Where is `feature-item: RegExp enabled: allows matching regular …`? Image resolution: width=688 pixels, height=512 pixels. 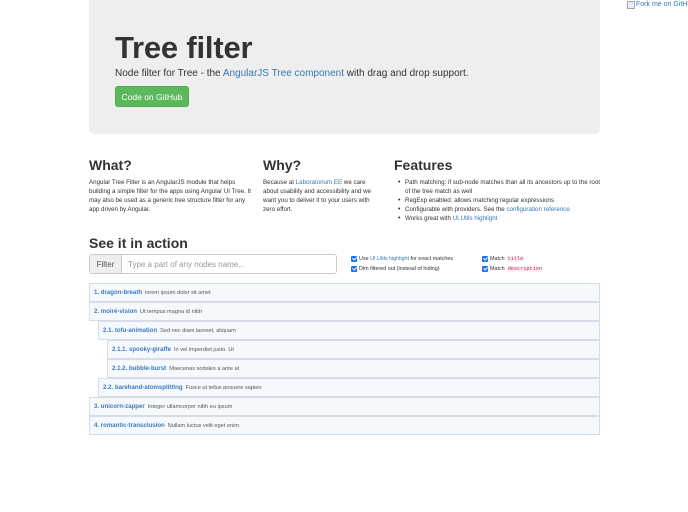 feature-item: RegExp enabled: allows matching regular … is located at coordinates (499, 200).